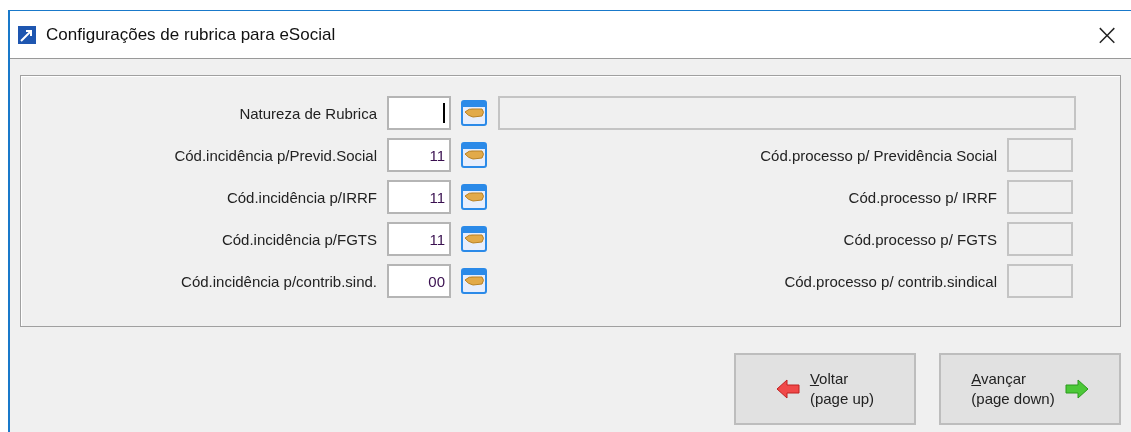 This screenshot has width=1131, height=432. What do you see at coordinates (275, 155) in the screenshot?
I see `field-label: Cód.incidência p/Previd.Social` at bounding box center [275, 155].